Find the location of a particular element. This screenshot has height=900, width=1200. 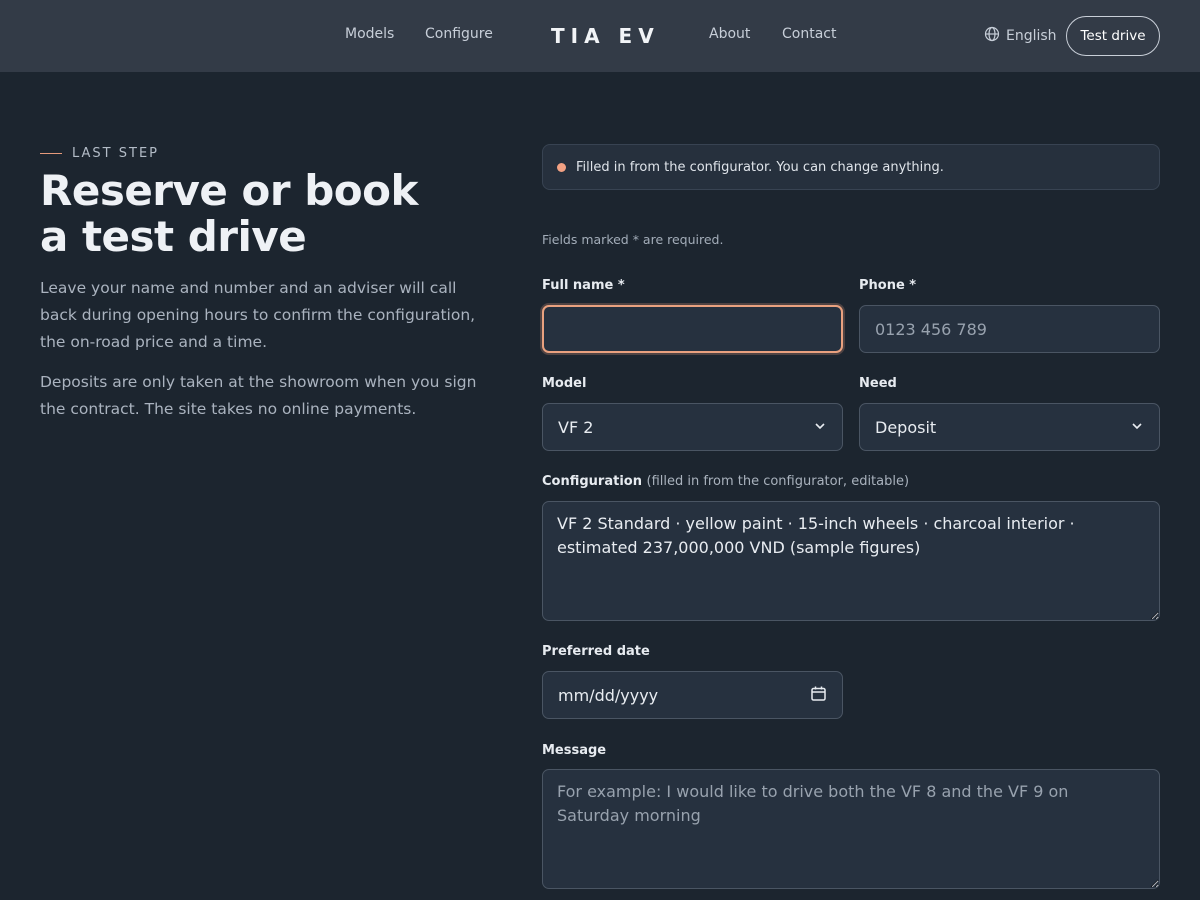

nav-link-models: Models is located at coordinates (369, 34).